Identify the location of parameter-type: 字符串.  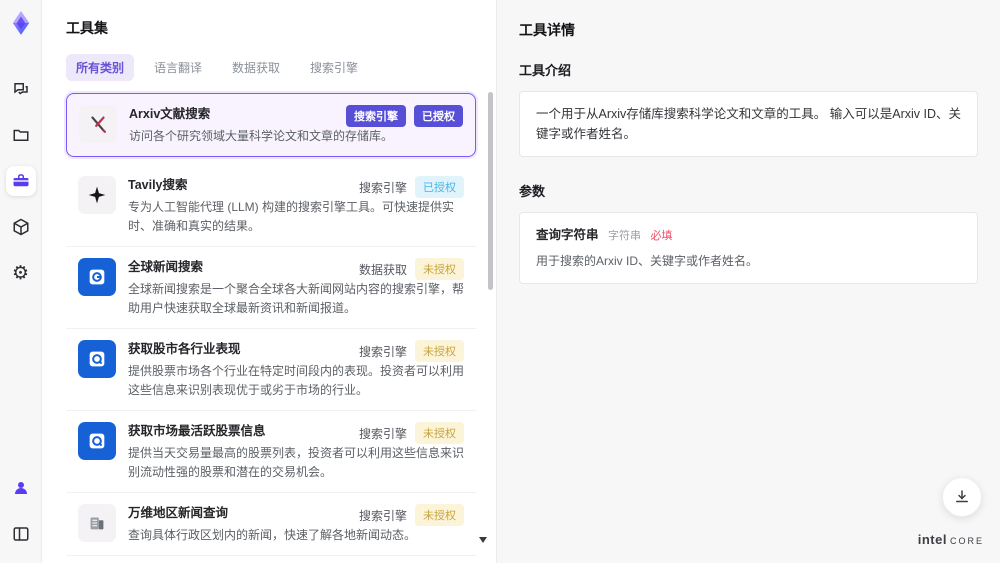
(624, 236).